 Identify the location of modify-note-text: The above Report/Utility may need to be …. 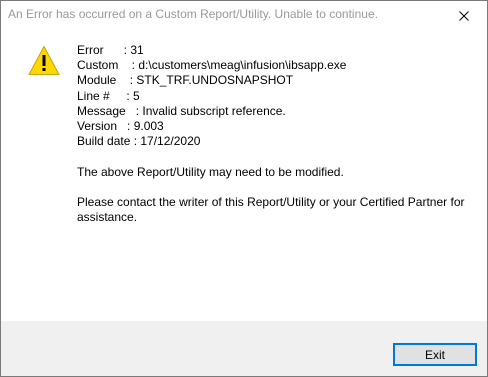
(210, 171).